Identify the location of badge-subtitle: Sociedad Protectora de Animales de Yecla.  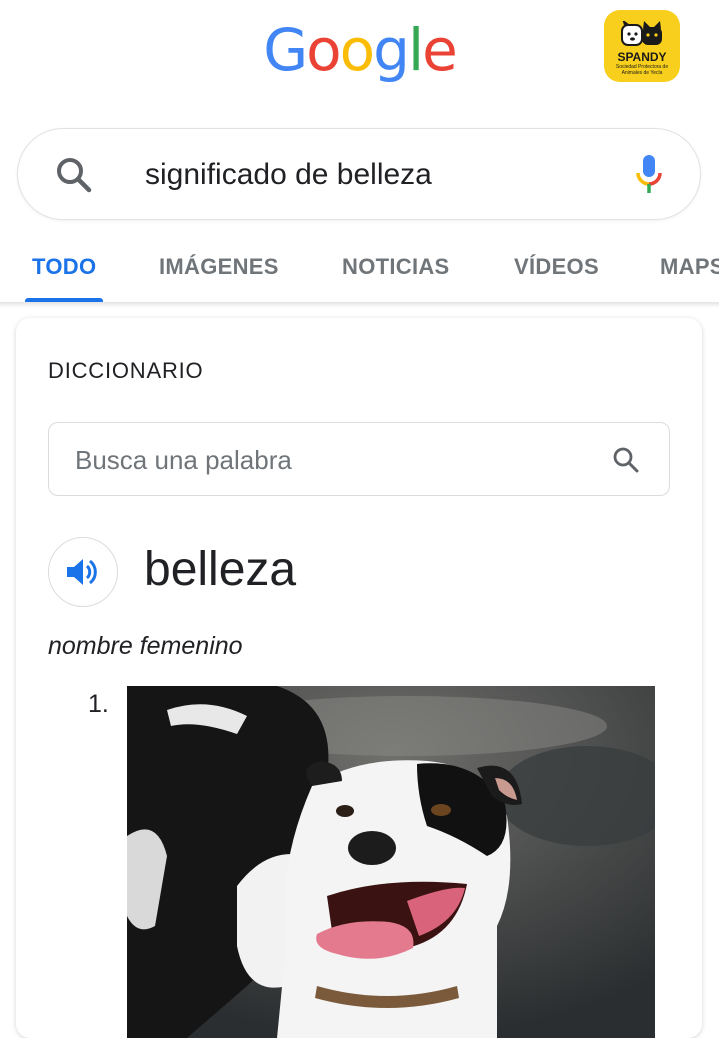
(642, 70).